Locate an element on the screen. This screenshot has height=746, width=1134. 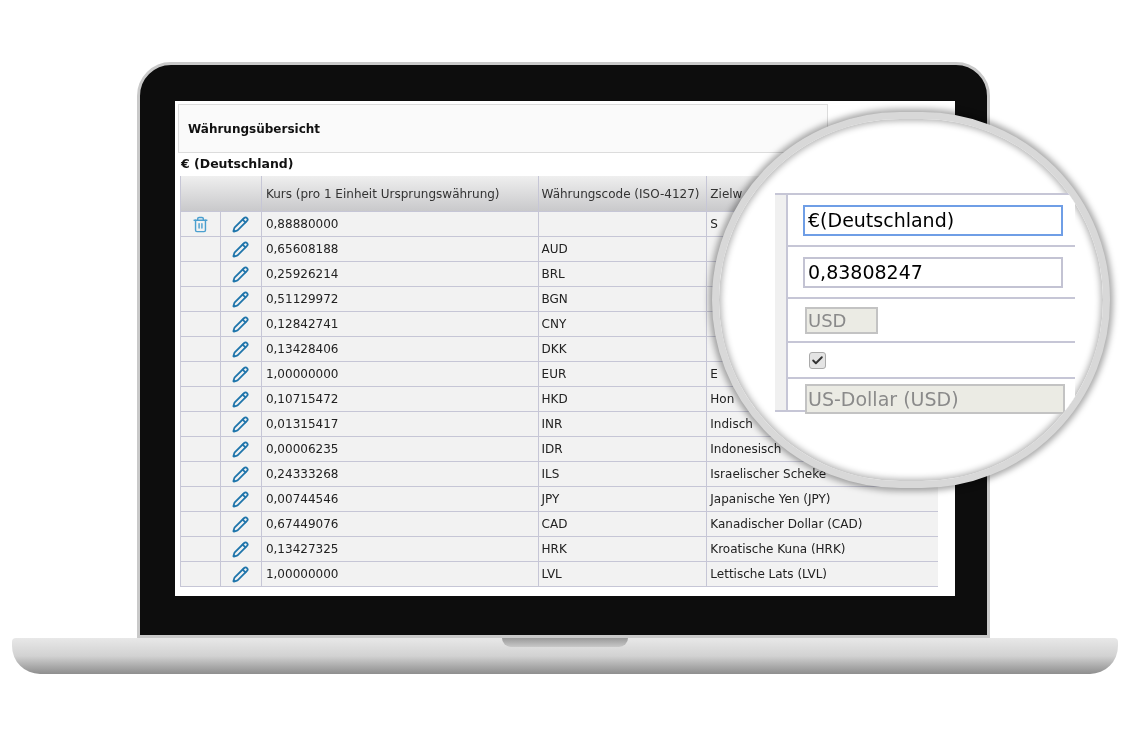
table-cell-text: Indisch is located at coordinates (731, 424).